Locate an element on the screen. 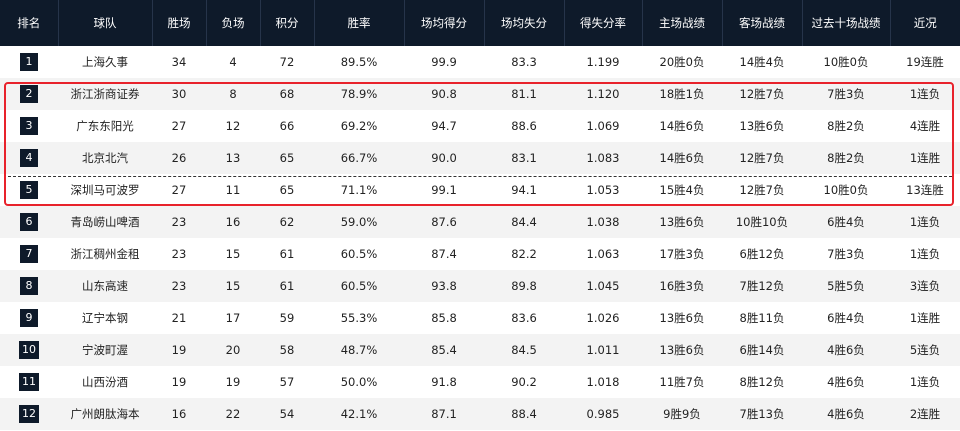 Image resolution: width=960 pixels, height=431 pixels. rank-badge: 7 is located at coordinates (29, 254).